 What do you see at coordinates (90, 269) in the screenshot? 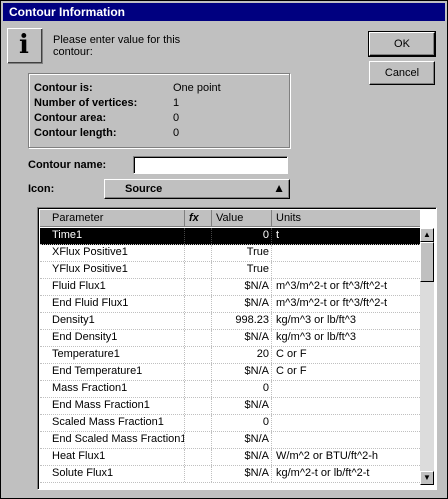
I see `parameter-cell: YFlux Positive1` at bounding box center [90, 269].